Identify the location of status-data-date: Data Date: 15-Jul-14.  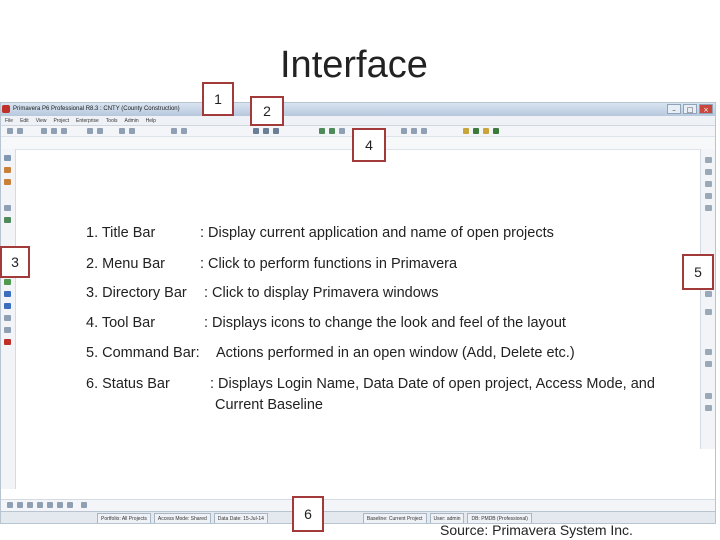
(240, 518).